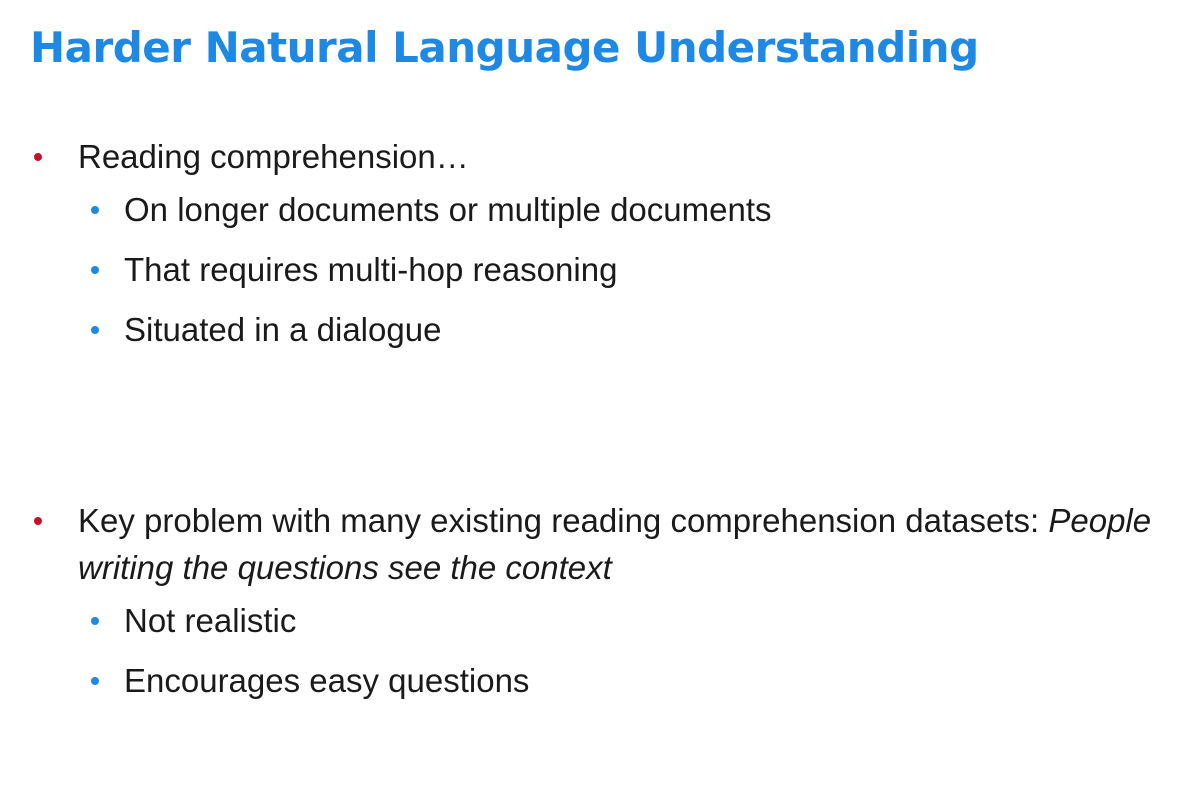 The height and width of the screenshot is (790, 1192). I want to click on slide-title: Harder Natural Language Understanding, so click(504, 47).